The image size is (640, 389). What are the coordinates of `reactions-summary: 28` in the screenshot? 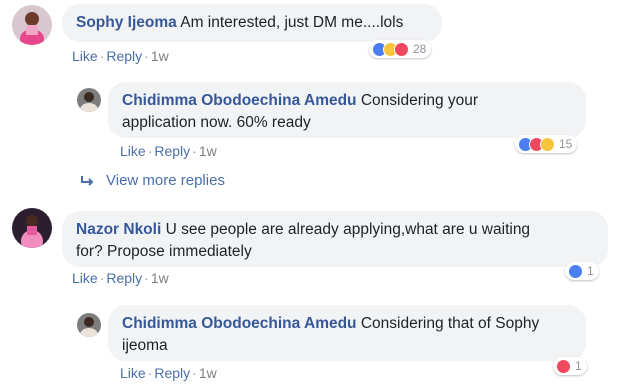 It's located at (400, 49).